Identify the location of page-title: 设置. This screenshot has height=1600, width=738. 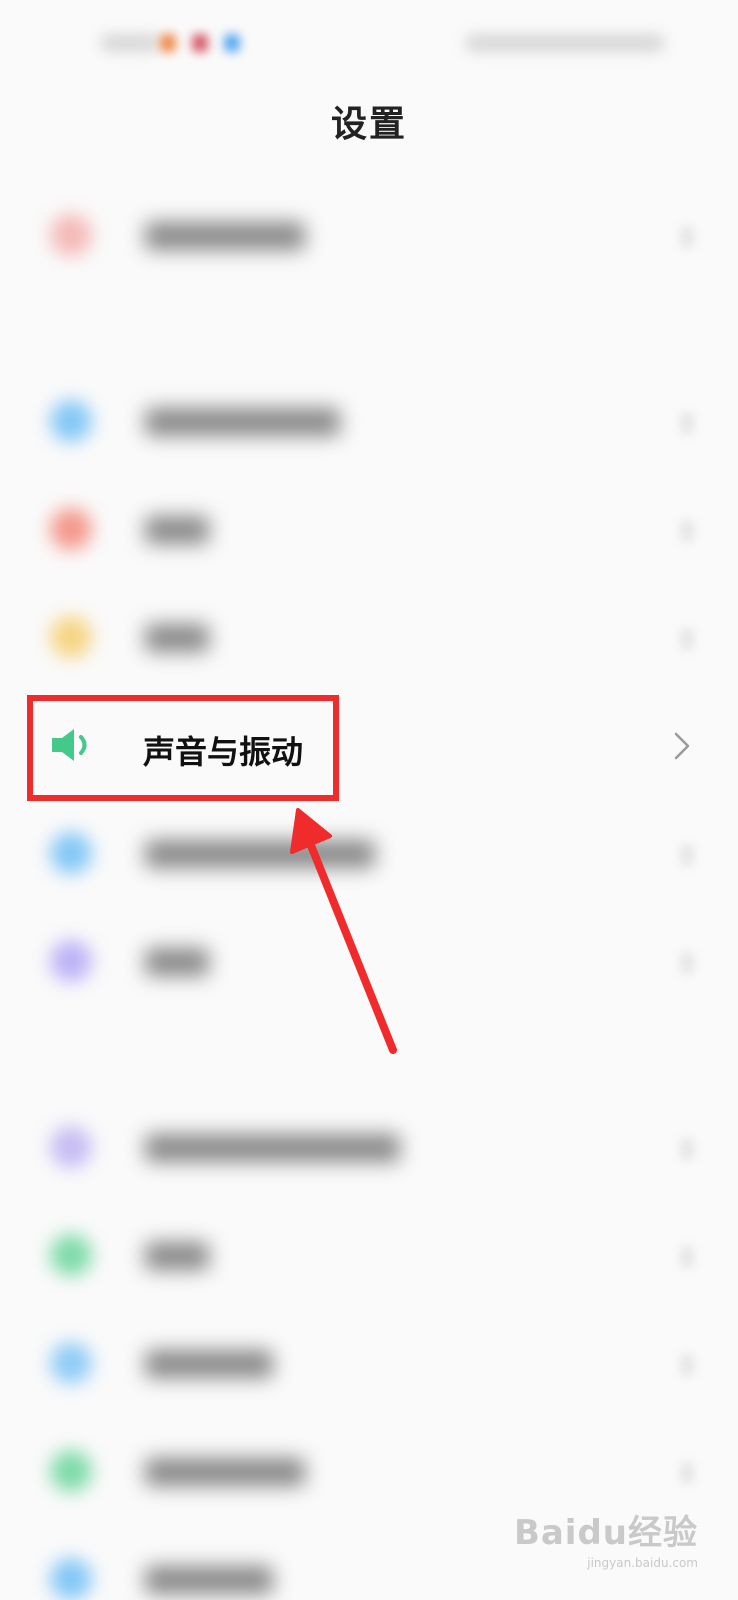
(368, 124).